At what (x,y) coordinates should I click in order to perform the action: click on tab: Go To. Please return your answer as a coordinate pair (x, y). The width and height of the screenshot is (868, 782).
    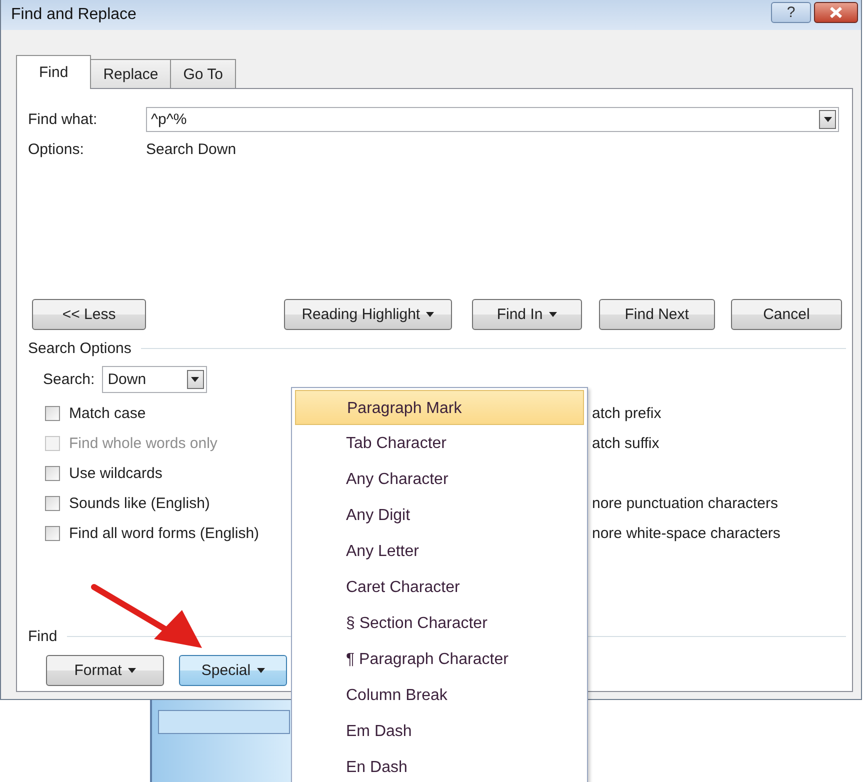
    Looking at the image, I should click on (203, 73).